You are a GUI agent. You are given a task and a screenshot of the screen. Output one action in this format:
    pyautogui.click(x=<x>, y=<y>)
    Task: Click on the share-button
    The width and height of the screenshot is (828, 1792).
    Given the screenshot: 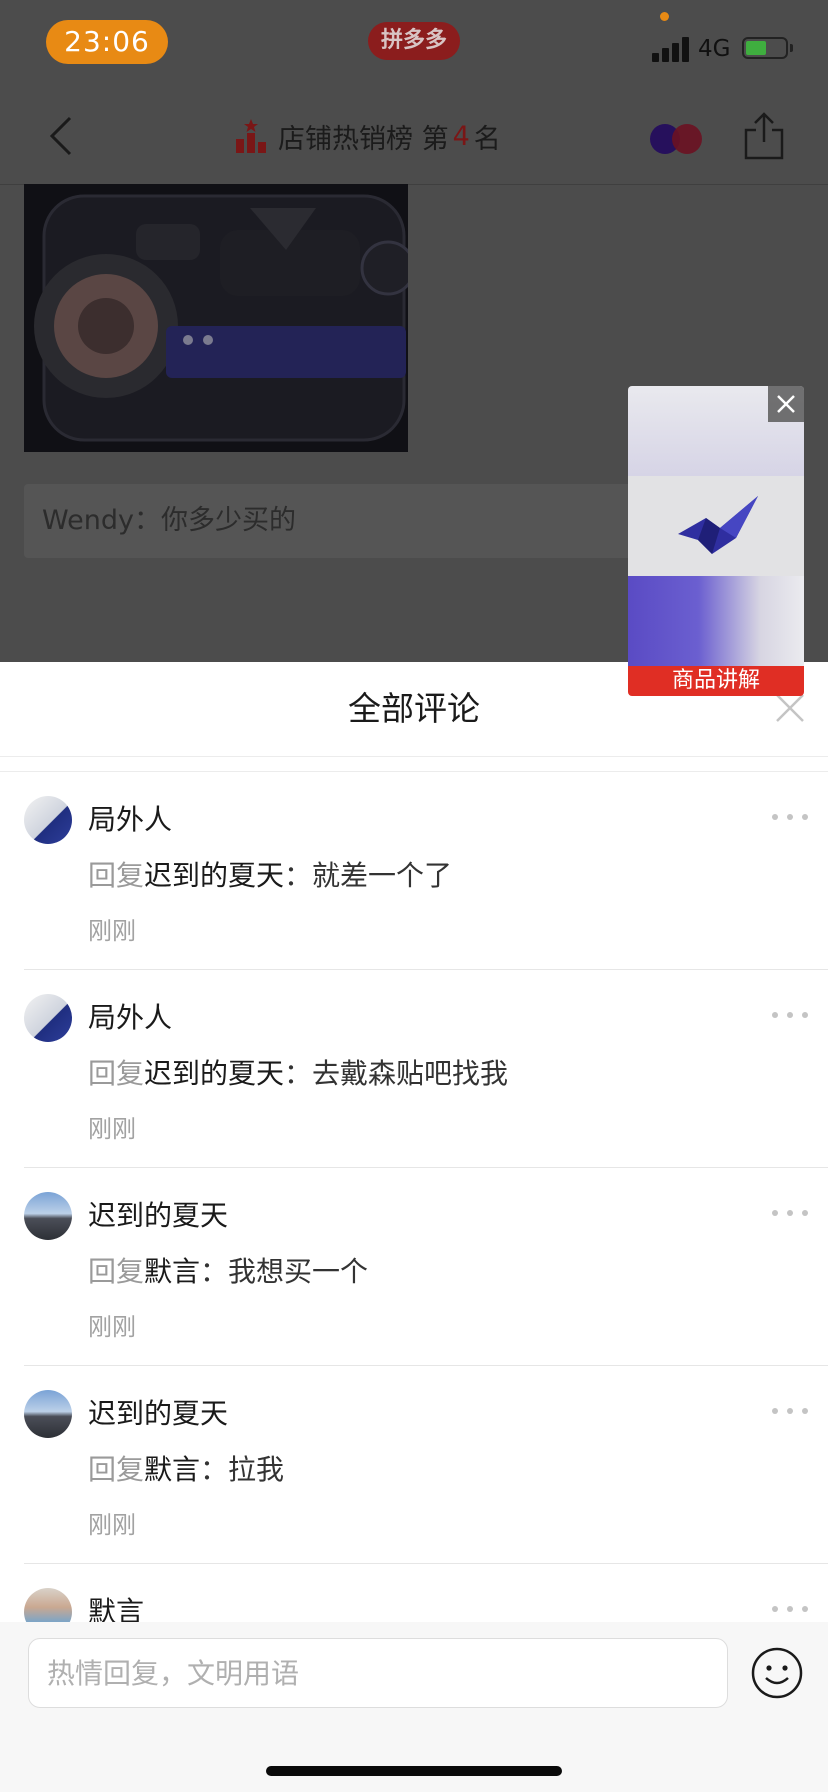 What is the action you would take?
    pyautogui.click(x=764, y=136)
    